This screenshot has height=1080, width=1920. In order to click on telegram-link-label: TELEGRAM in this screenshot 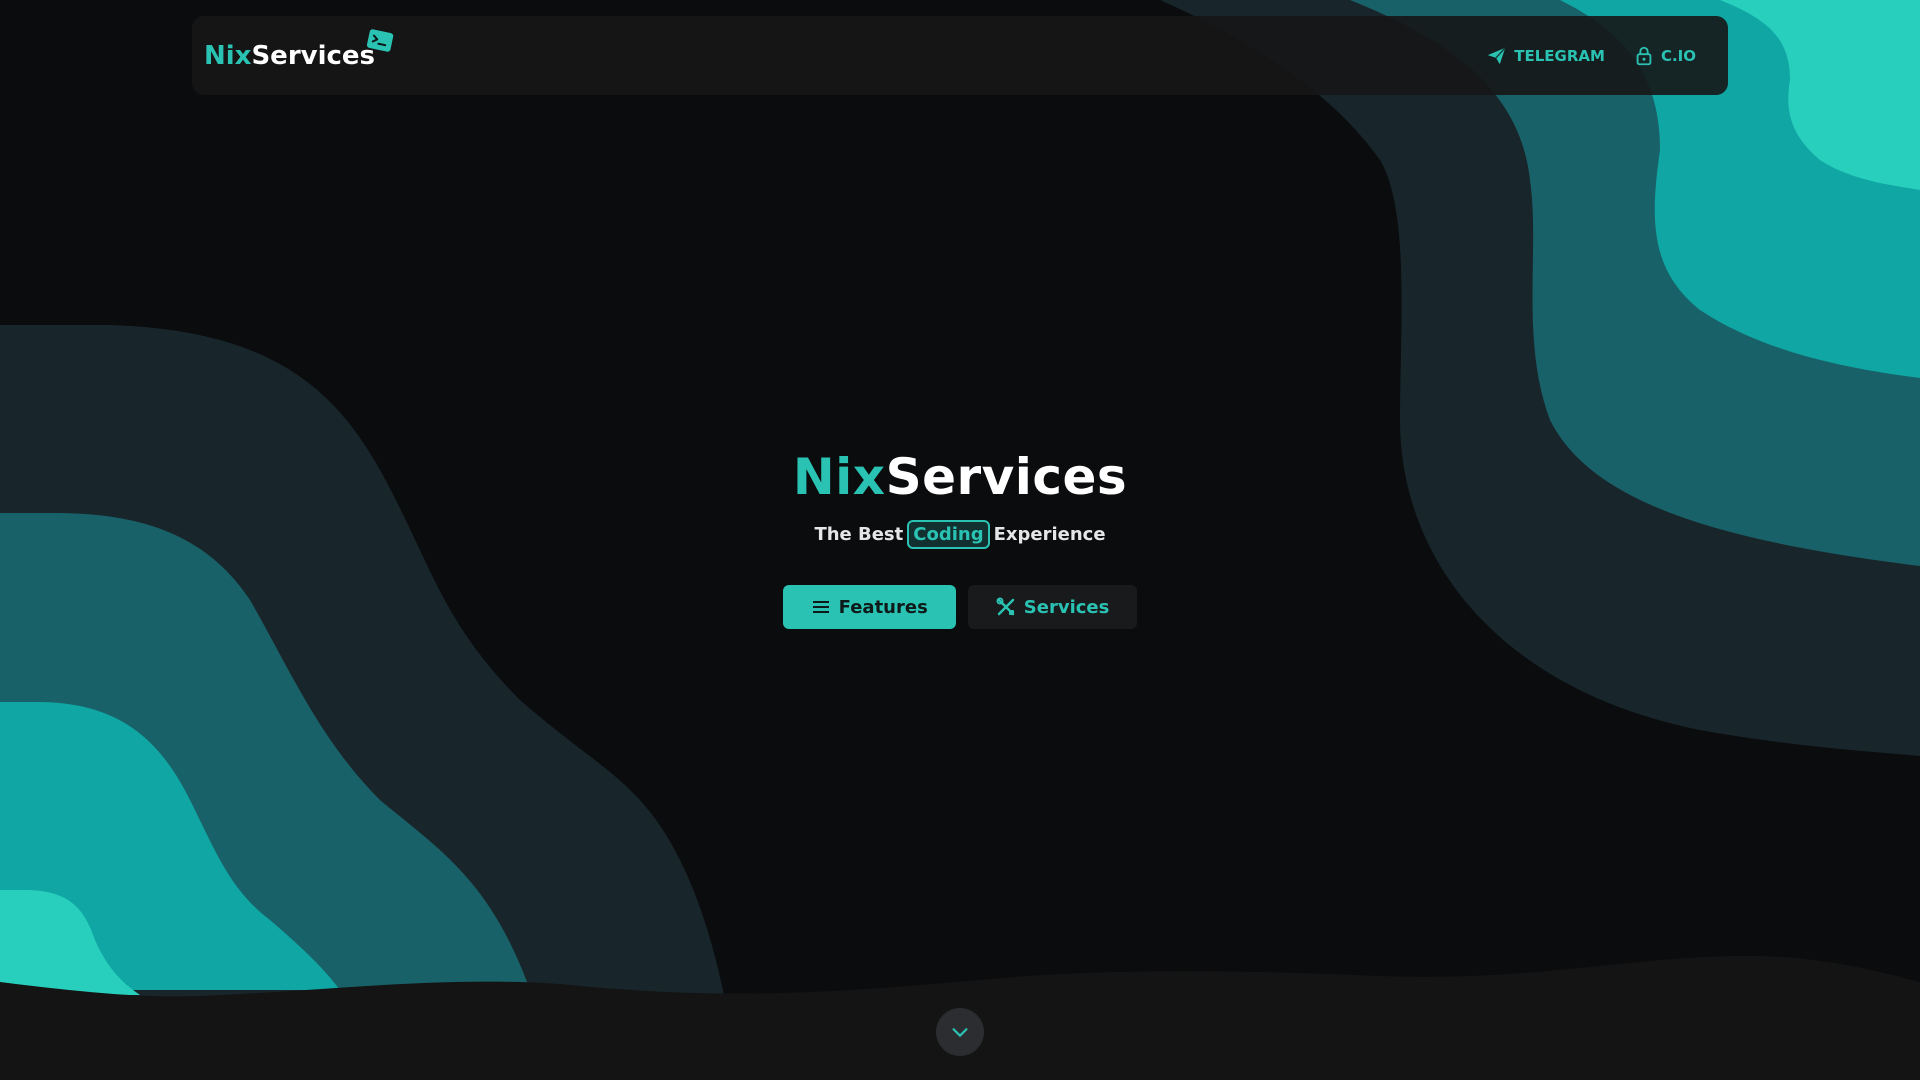, I will do `click(1559, 55)`.